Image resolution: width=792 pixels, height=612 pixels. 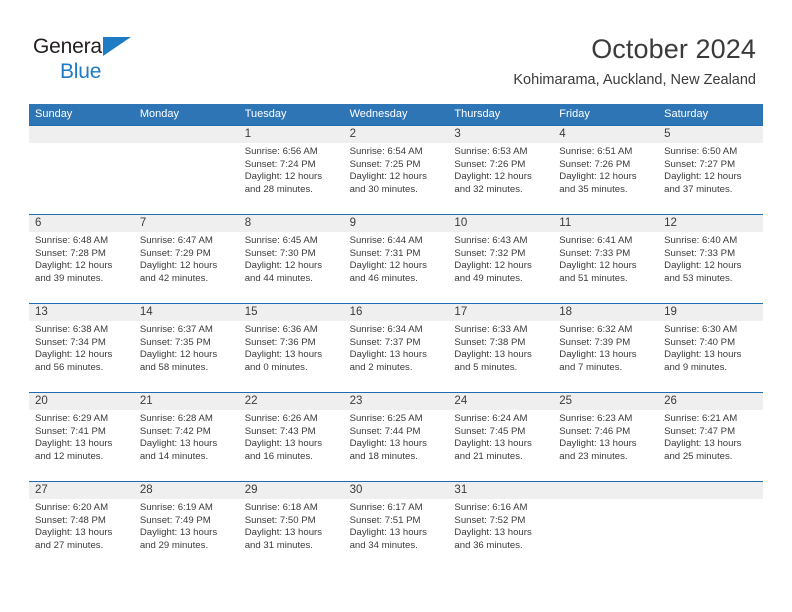 What do you see at coordinates (146, 401) in the screenshot?
I see `day-number: 21` at bounding box center [146, 401].